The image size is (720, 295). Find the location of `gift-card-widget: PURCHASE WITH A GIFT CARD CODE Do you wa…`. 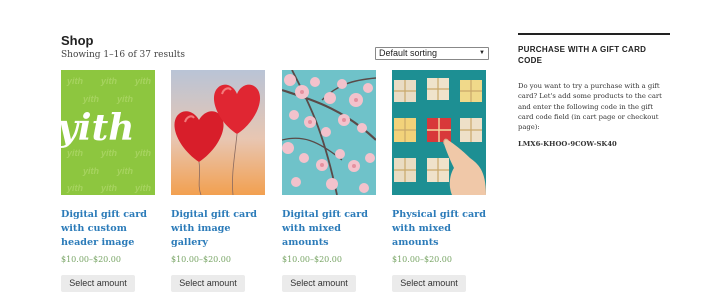

gift-card-widget: PURCHASE WITH A GIFT CARD CODE Do you wa… is located at coordinates (594, 90).